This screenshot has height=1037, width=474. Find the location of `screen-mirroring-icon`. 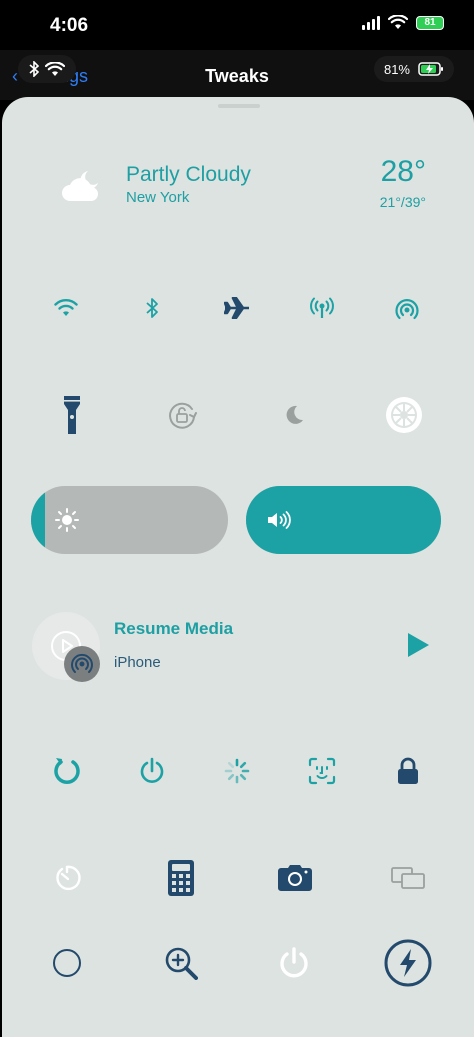

screen-mirroring-icon is located at coordinates (408, 878).